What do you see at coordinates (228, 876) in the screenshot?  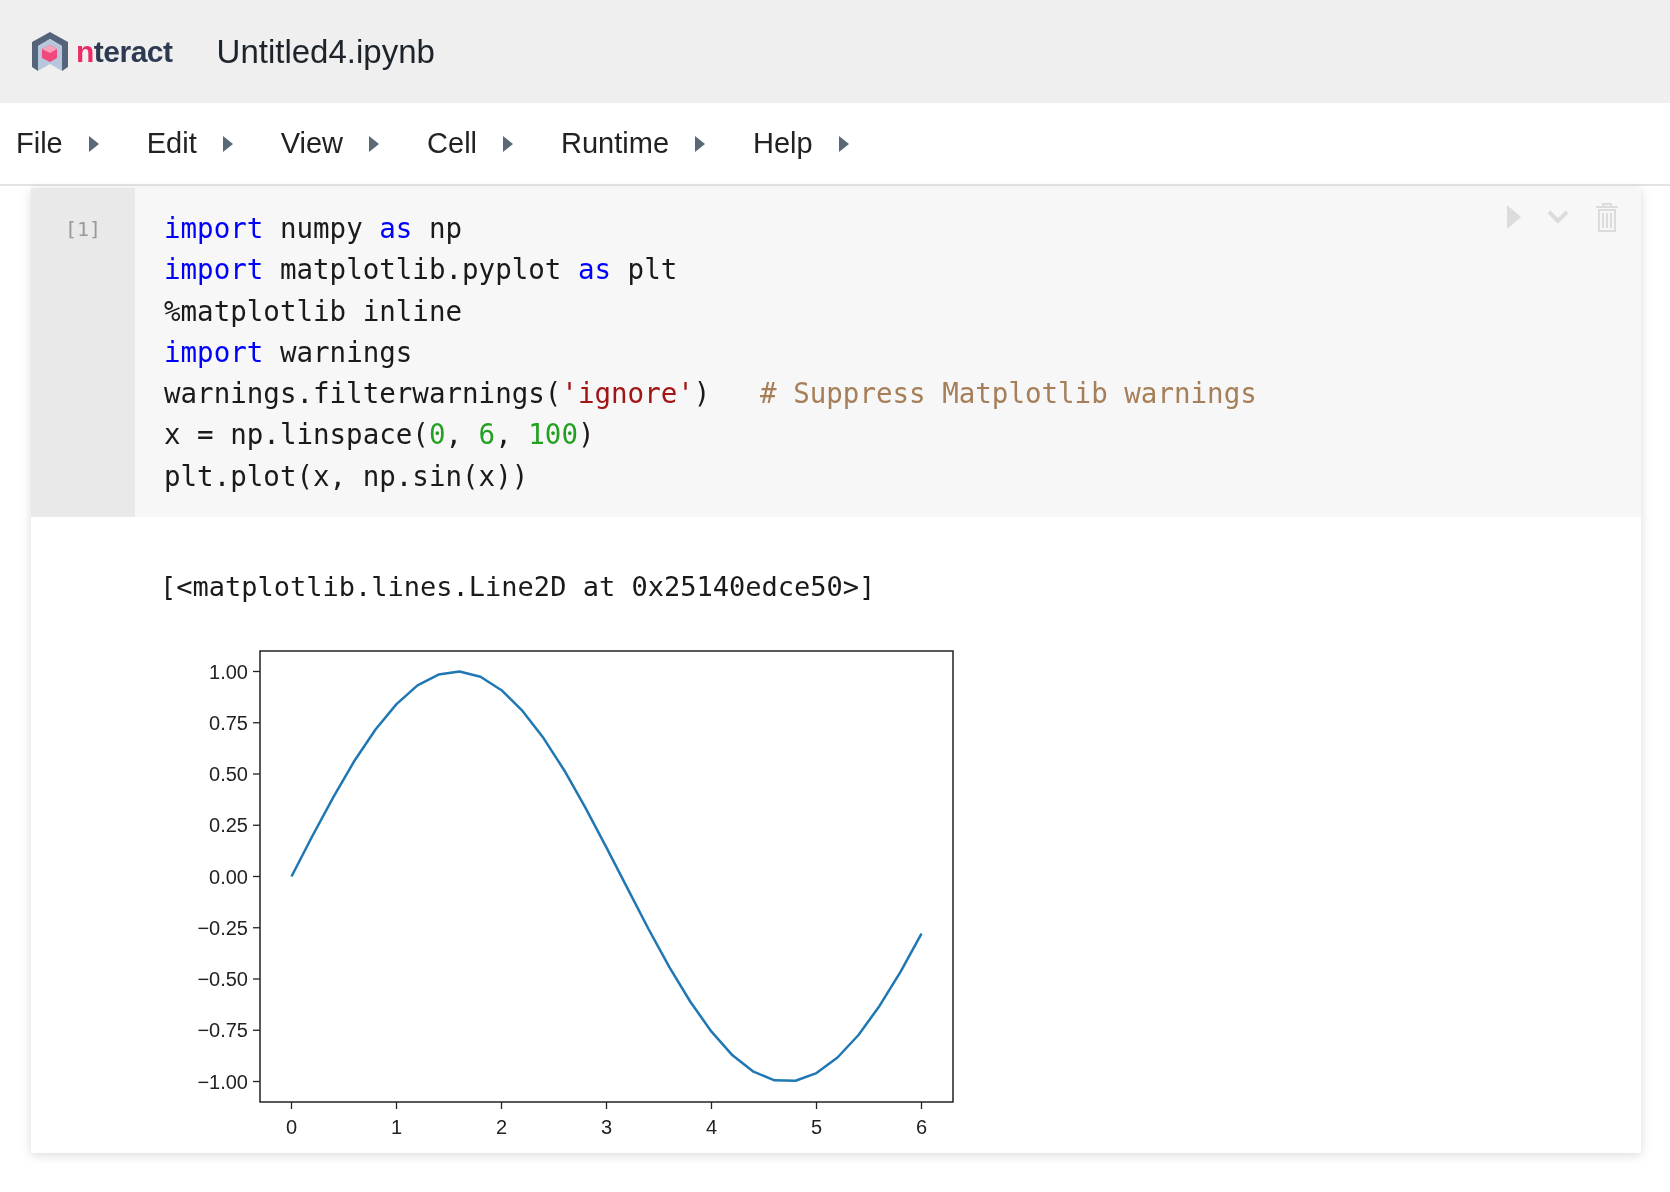 I see `y-tick-label: 0.00` at bounding box center [228, 876].